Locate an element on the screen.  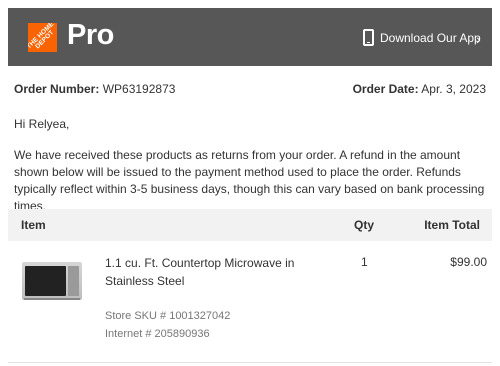
column-qty: Qty is located at coordinates (364, 225).